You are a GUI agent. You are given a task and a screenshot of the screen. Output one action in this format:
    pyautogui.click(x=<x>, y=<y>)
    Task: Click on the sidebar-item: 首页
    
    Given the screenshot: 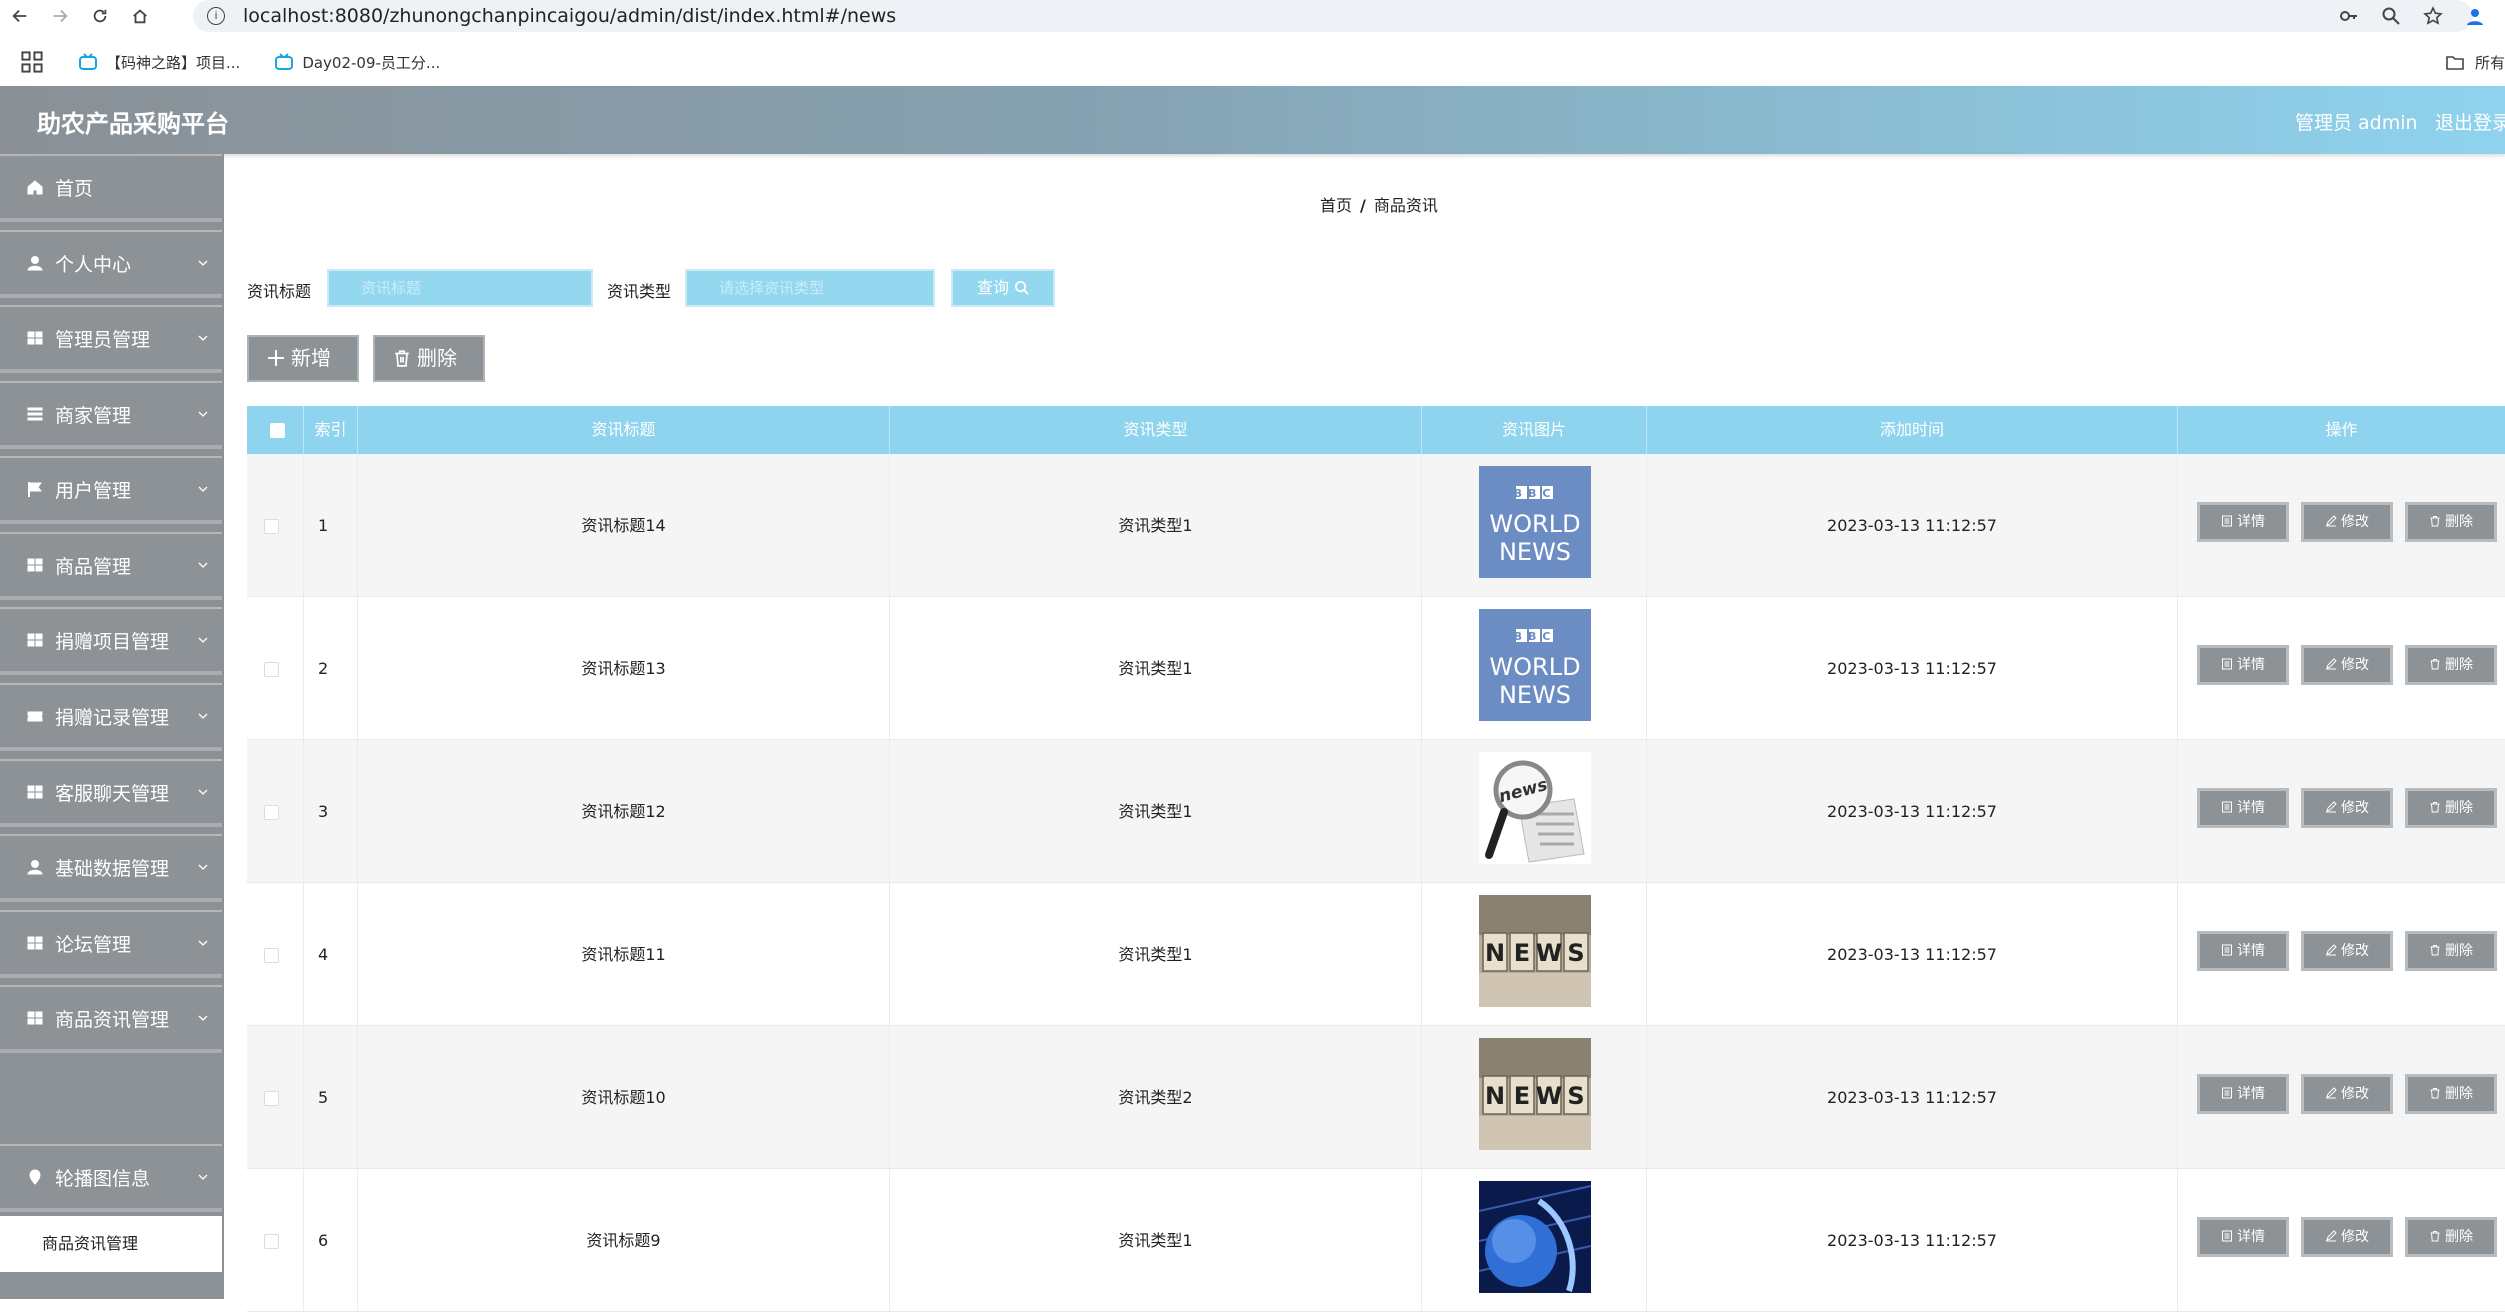 What is the action you would take?
    pyautogui.click(x=111, y=188)
    